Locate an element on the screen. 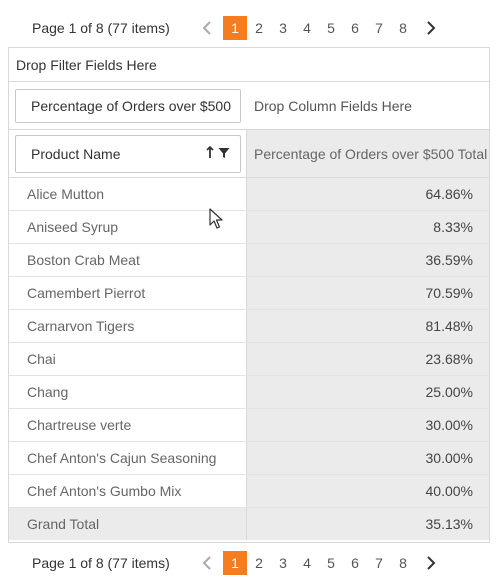  row-value: 81.48% is located at coordinates (368, 326).